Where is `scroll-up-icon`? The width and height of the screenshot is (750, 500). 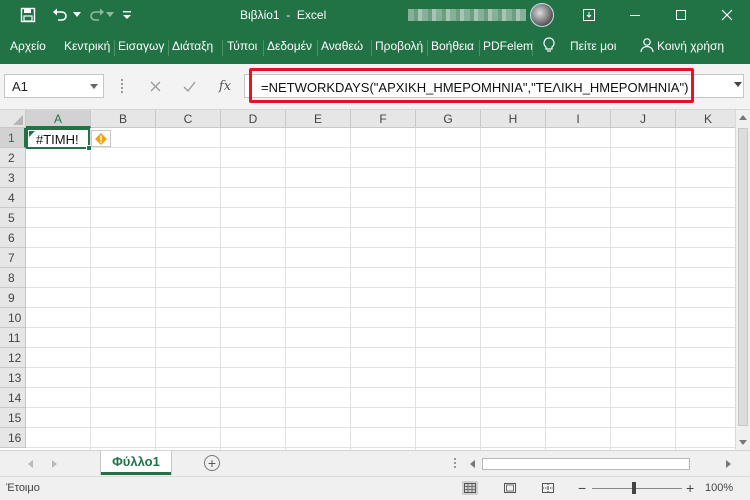 scroll-up-icon is located at coordinates (743, 117).